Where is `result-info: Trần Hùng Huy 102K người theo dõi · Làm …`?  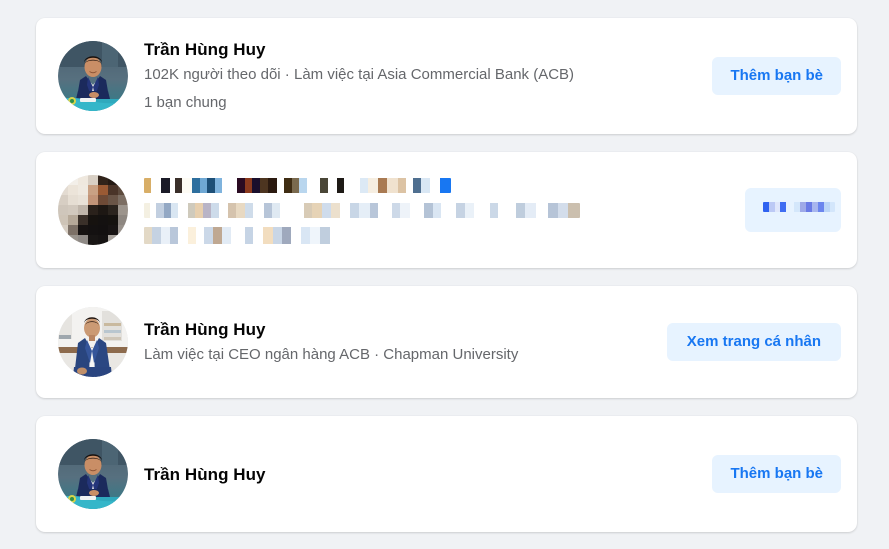 result-info: Trần Hùng Huy 102K người theo dõi · Làm … is located at coordinates (428, 76).